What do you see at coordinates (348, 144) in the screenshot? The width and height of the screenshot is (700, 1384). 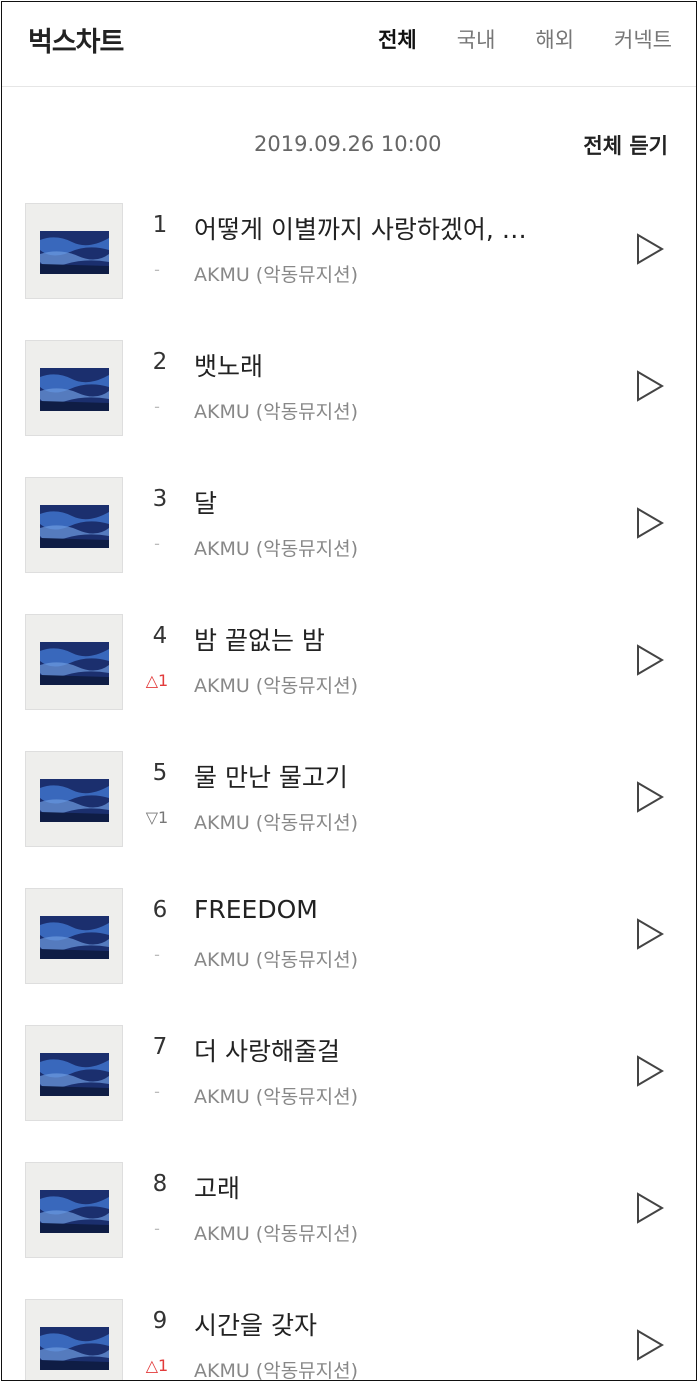 I see `chart-timestamp: 2019.09.26 10:00` at bounding box center [348, 144].